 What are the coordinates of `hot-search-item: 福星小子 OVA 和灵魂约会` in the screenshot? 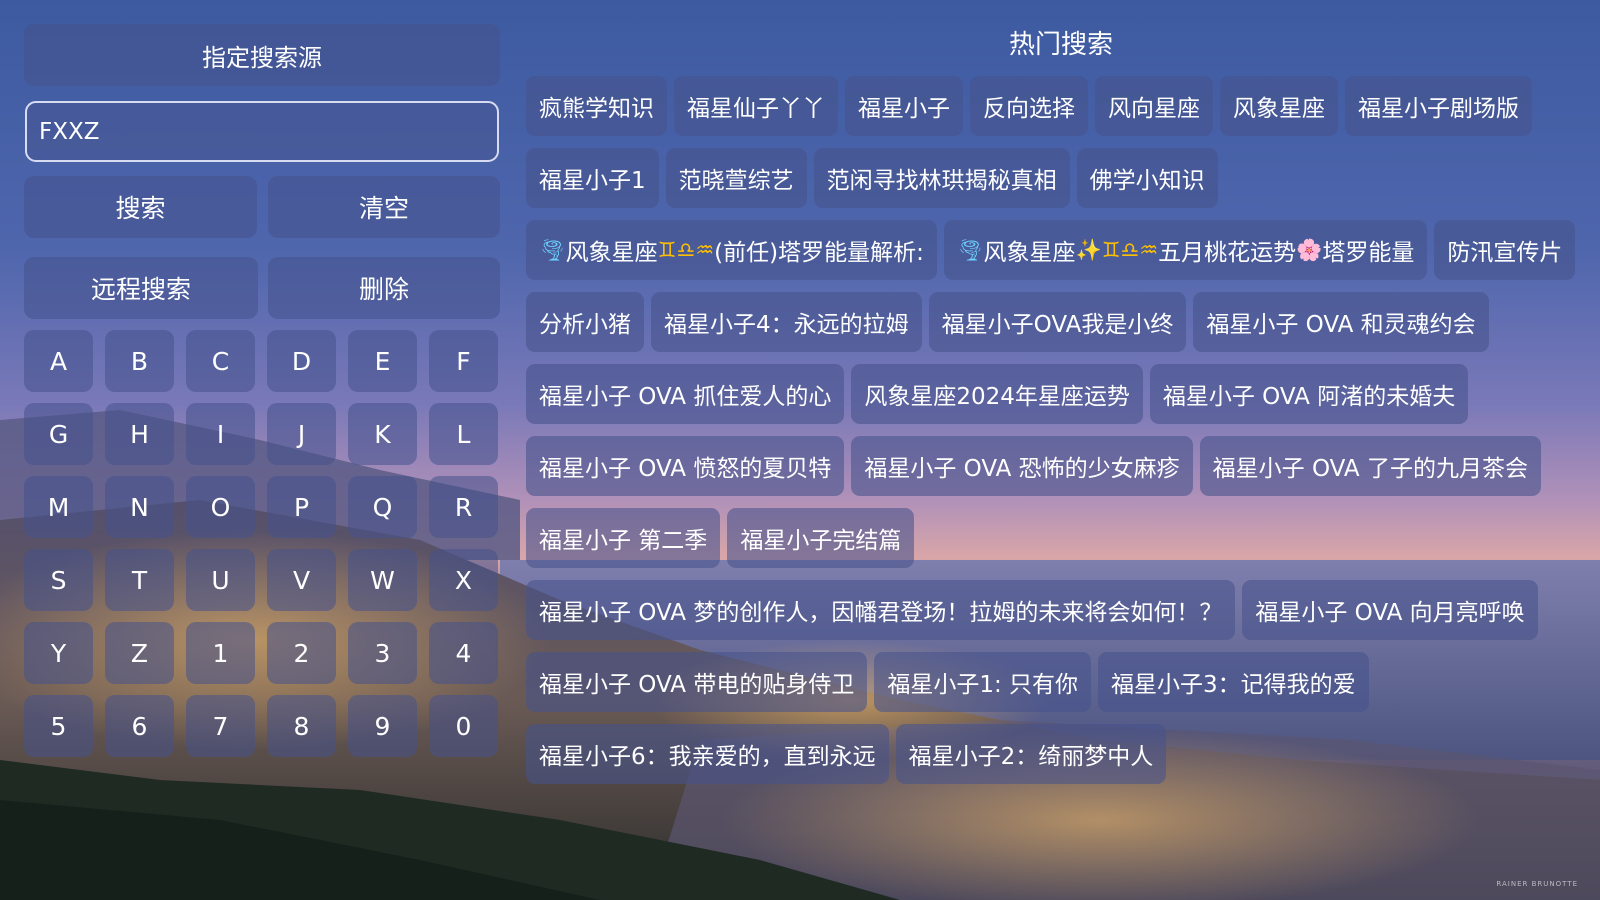 It's located at (1341, 322).